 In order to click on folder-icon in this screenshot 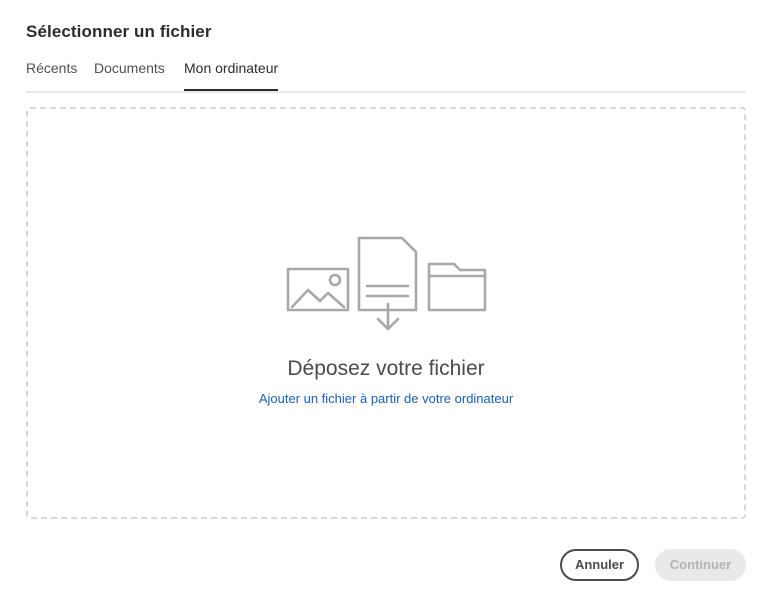, I will do `click(457, 287)`.